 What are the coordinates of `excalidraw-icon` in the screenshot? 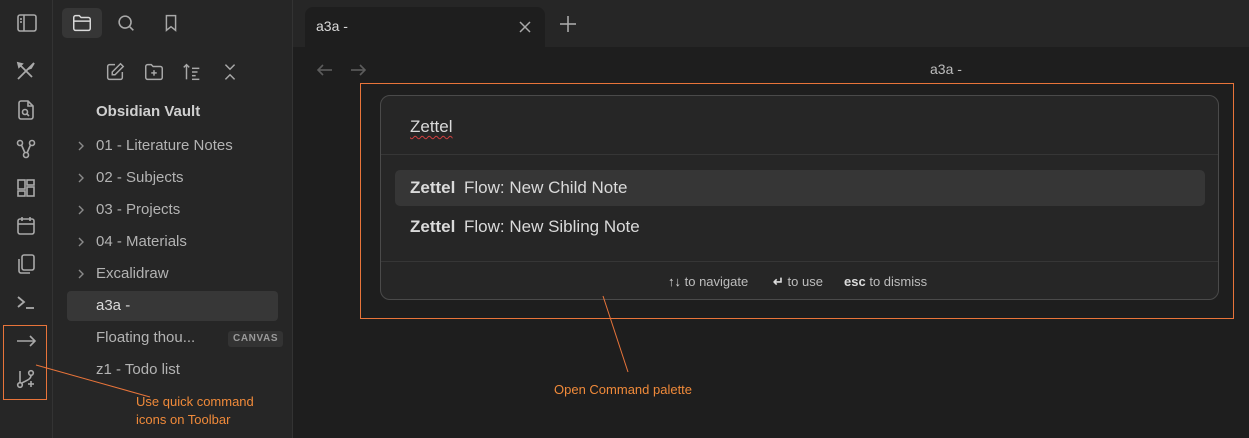 It's located at (26, 71).